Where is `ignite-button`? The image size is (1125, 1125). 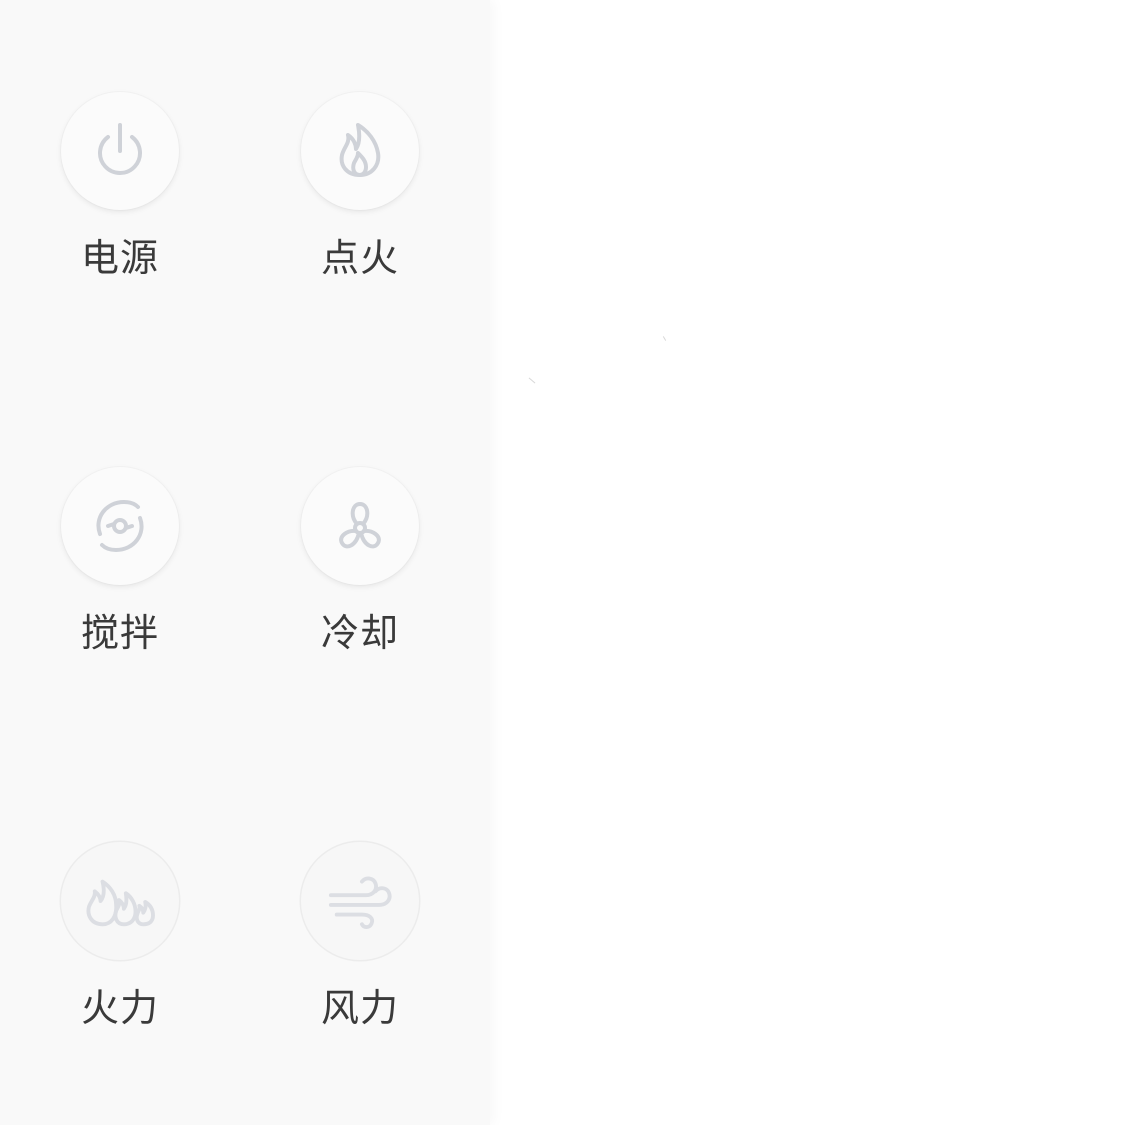
ignite-button is located at coordinates (360, 151).